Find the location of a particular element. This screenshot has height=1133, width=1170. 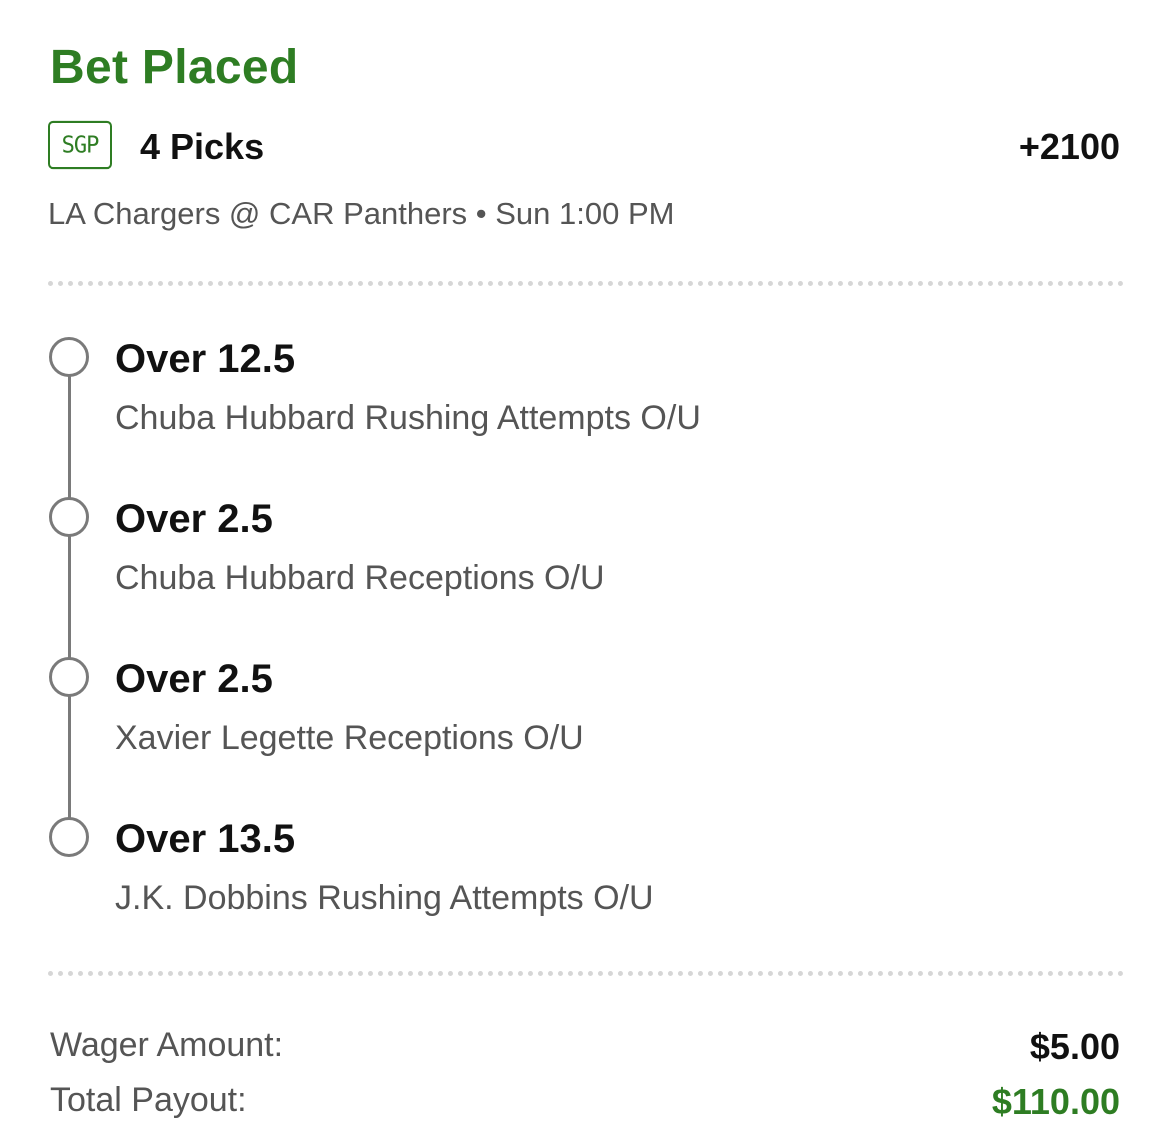

leg-selection: Over 12.5 is located at coordinates (205, 359).